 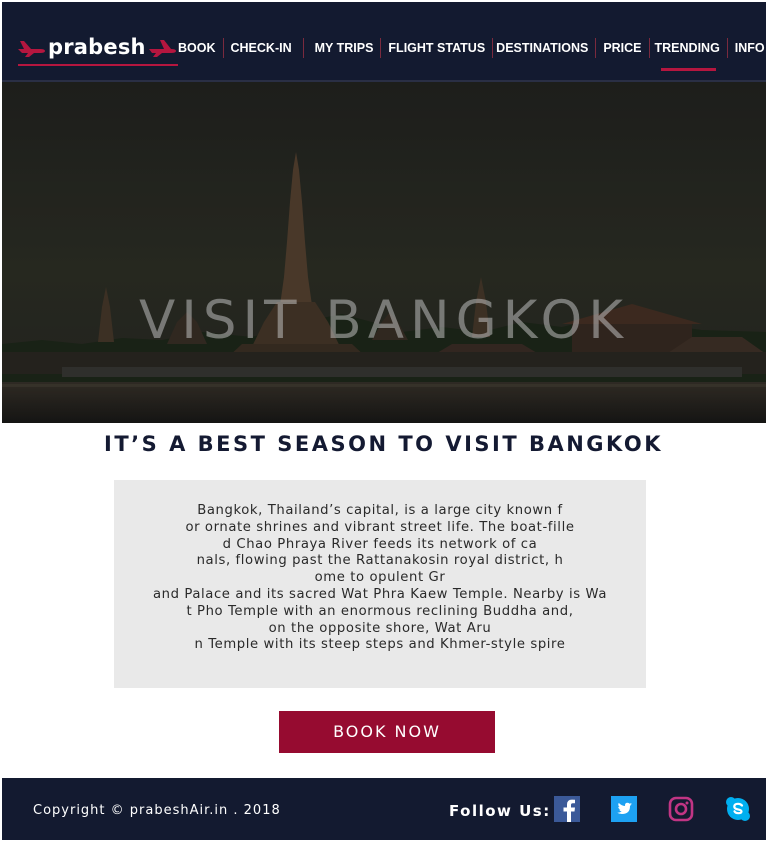 I want to click on description-line: on the opposite shore, Wat Aru, so click(x=380, y=628).